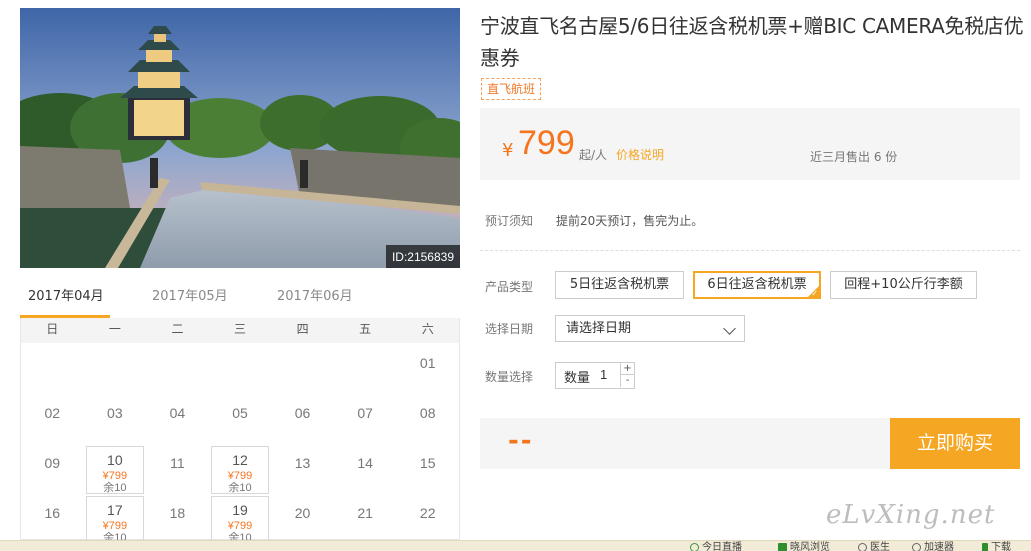 The width and height of the screenshot is (1031, 551). Describe the element at coordinates (911, 515) in the screenshot. I see `watermark-logo: eLvXing.net` at that location.